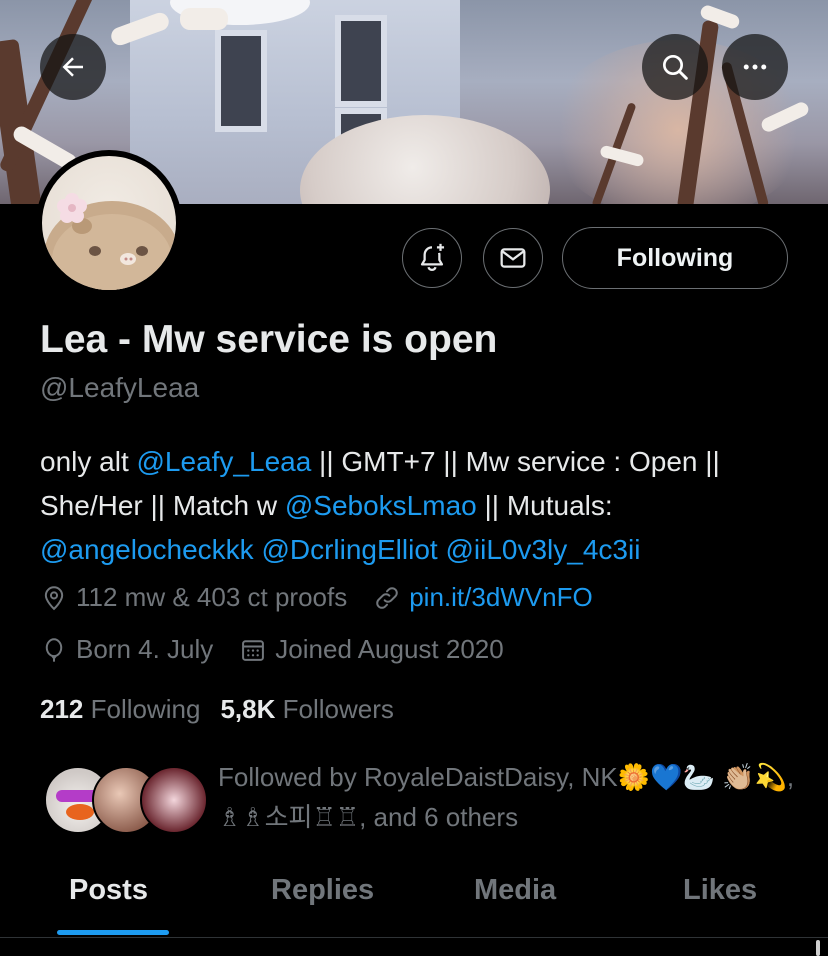  What do you see at coordinates (145, 649) in the screenshot?
I see `birthday-text: Born 4. July` at bounding box center [145, 649].